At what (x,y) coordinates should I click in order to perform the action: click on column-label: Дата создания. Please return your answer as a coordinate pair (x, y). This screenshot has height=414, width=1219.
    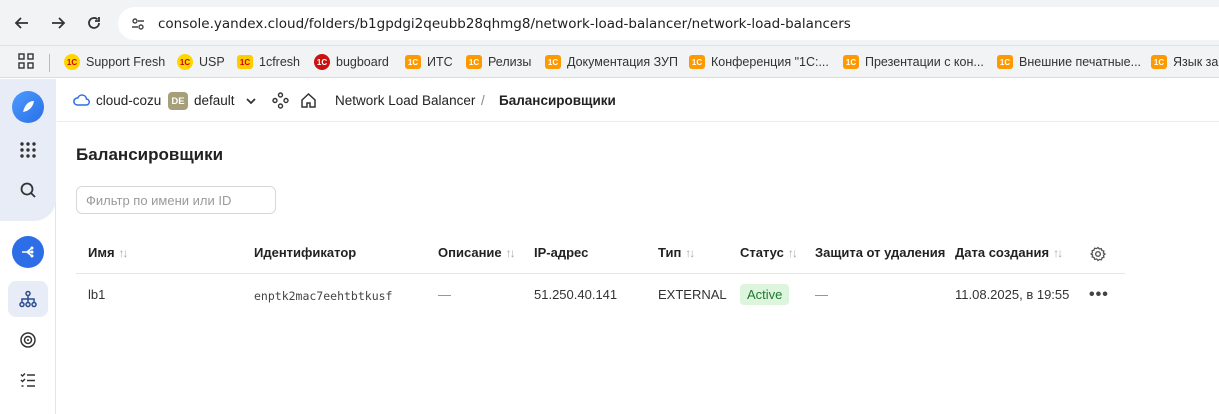
    Looking at the image, I should click on (1002, 252).